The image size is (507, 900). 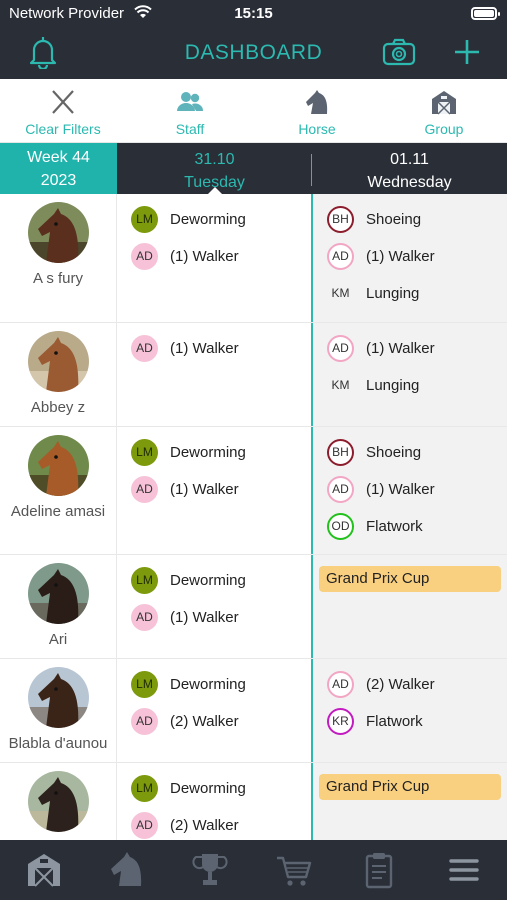 I want to click on horse-name: Ari, so click(x=58, y=639).